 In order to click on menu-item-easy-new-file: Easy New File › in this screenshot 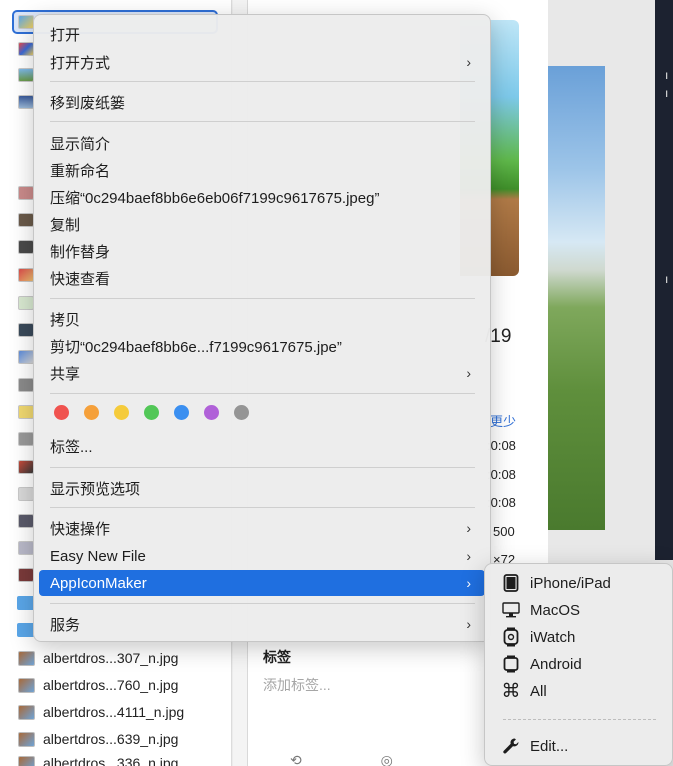, I will do `click(262, 556)`.